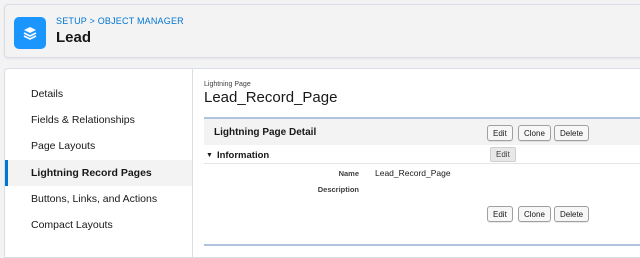 The image size is (640, 258). Describe the element at coordinates (572, 214) in the screenshot. I see `delete-button-bottom: Delete` at that location.